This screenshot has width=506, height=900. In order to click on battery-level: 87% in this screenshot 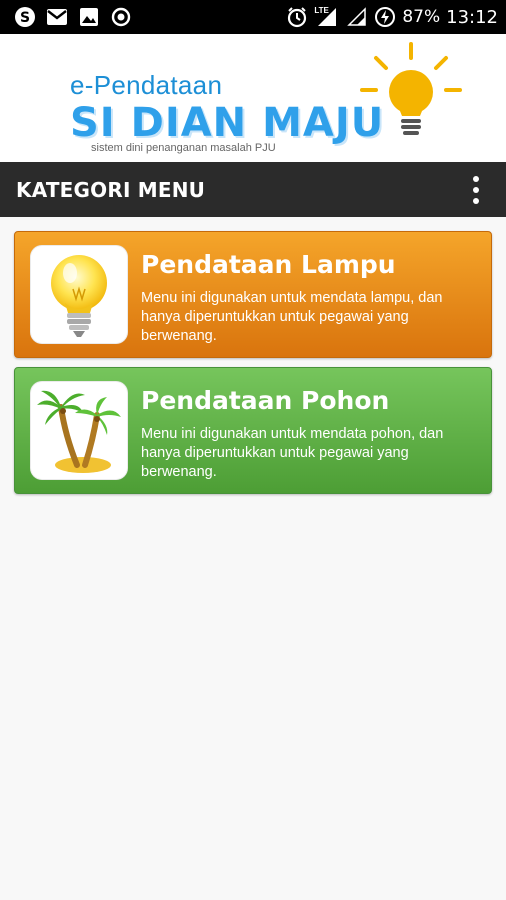, I will do `click(421, 17)`.